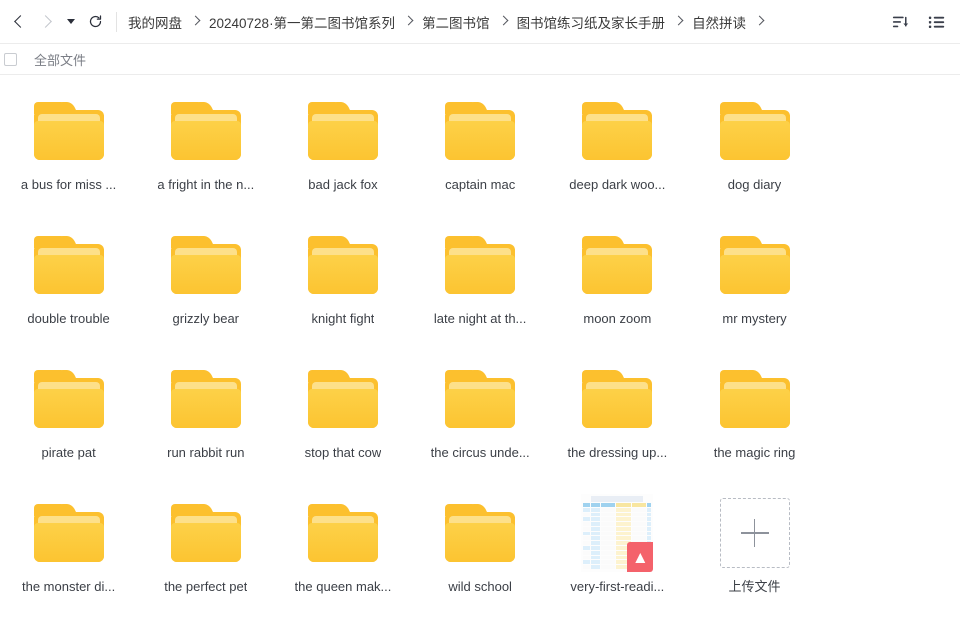 The width and height of the screenshot is (960, 623). Describe the element at coordinates (480, 184) in the screenshot. I see `item-label: captain mac` at that location.